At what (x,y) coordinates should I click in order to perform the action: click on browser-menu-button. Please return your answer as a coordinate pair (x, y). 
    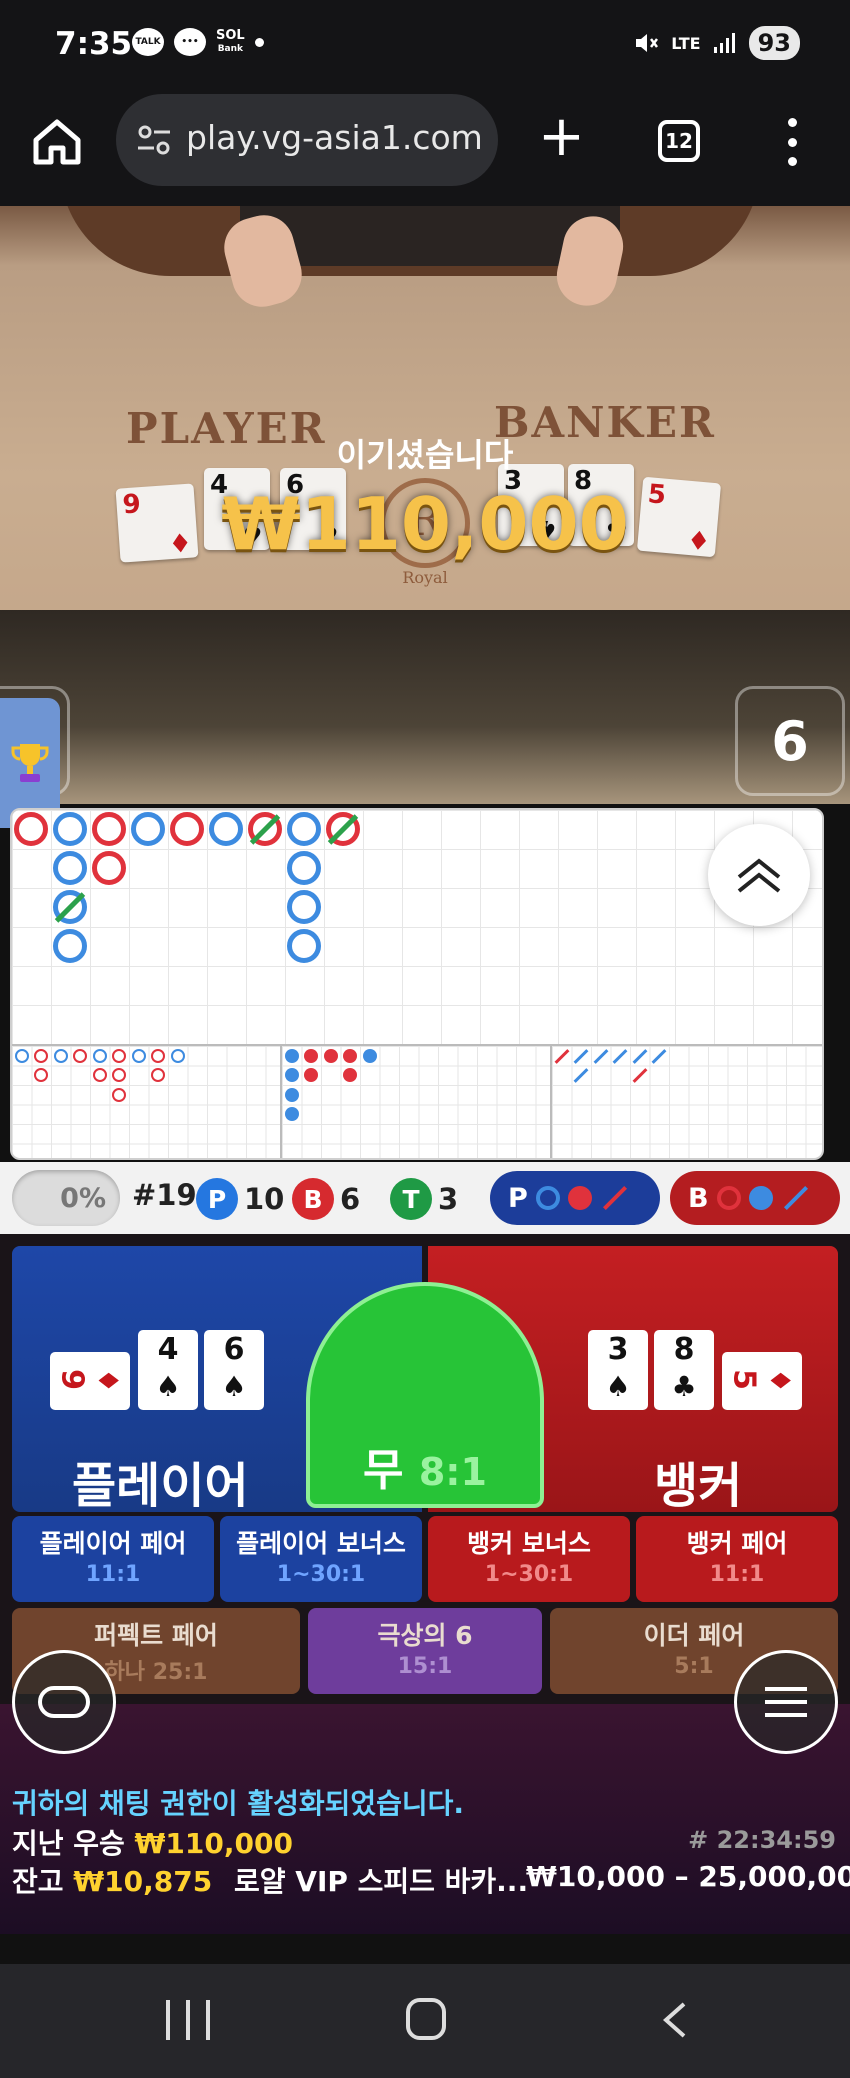
    Looking at the image, I should click on (792, 142).